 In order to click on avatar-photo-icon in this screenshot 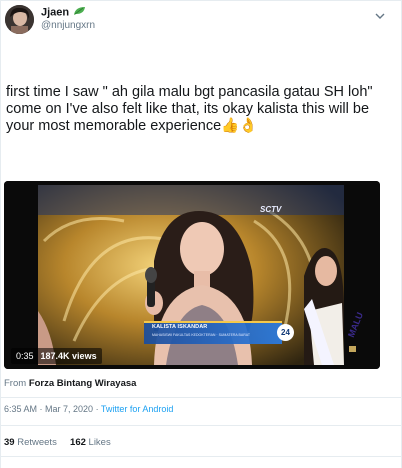, I will do `click(19, 19)`.